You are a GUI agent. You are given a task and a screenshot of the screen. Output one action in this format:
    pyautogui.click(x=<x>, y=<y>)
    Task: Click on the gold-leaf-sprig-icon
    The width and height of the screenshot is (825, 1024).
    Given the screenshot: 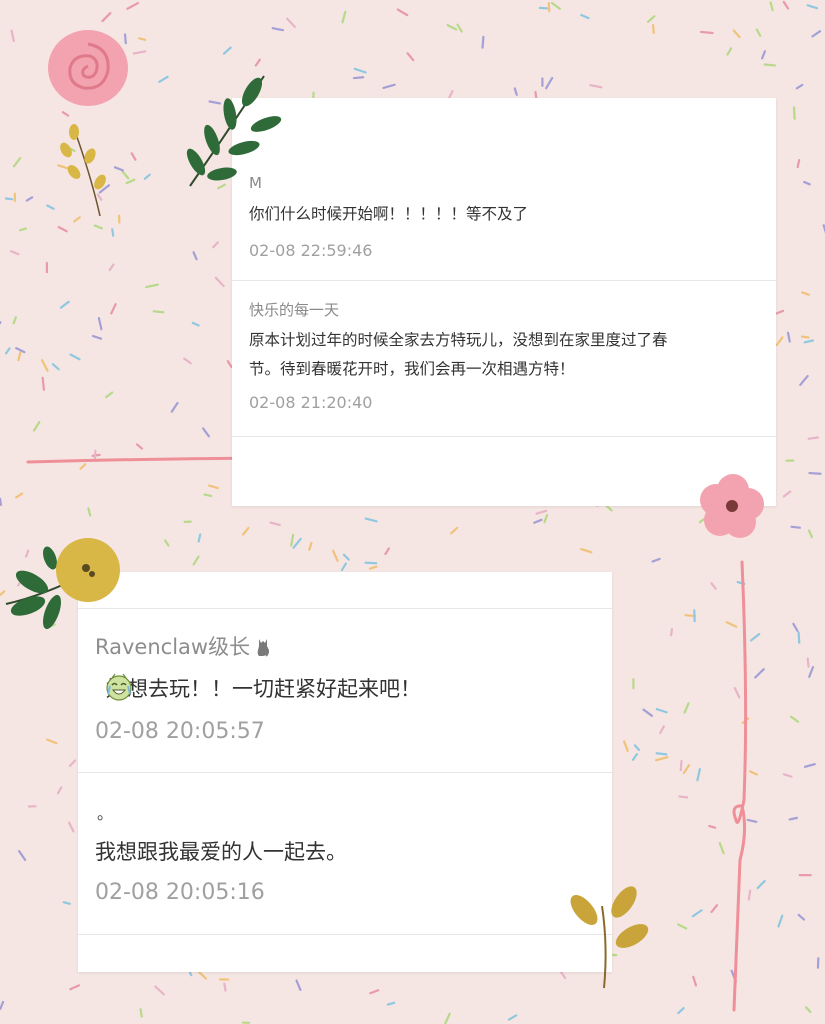 What is the action you would take?
    pyautogui.click(x=609, y=937)
    